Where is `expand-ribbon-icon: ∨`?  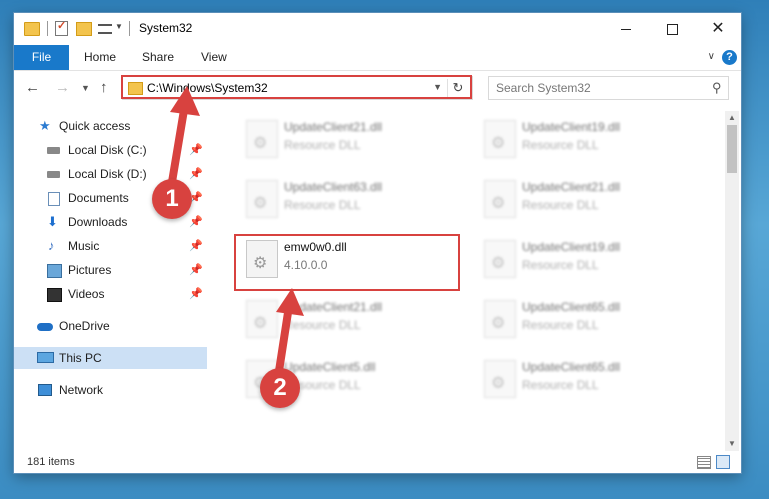
expand-ribbon-icon: ∨ is located at coordinates (711, 56).